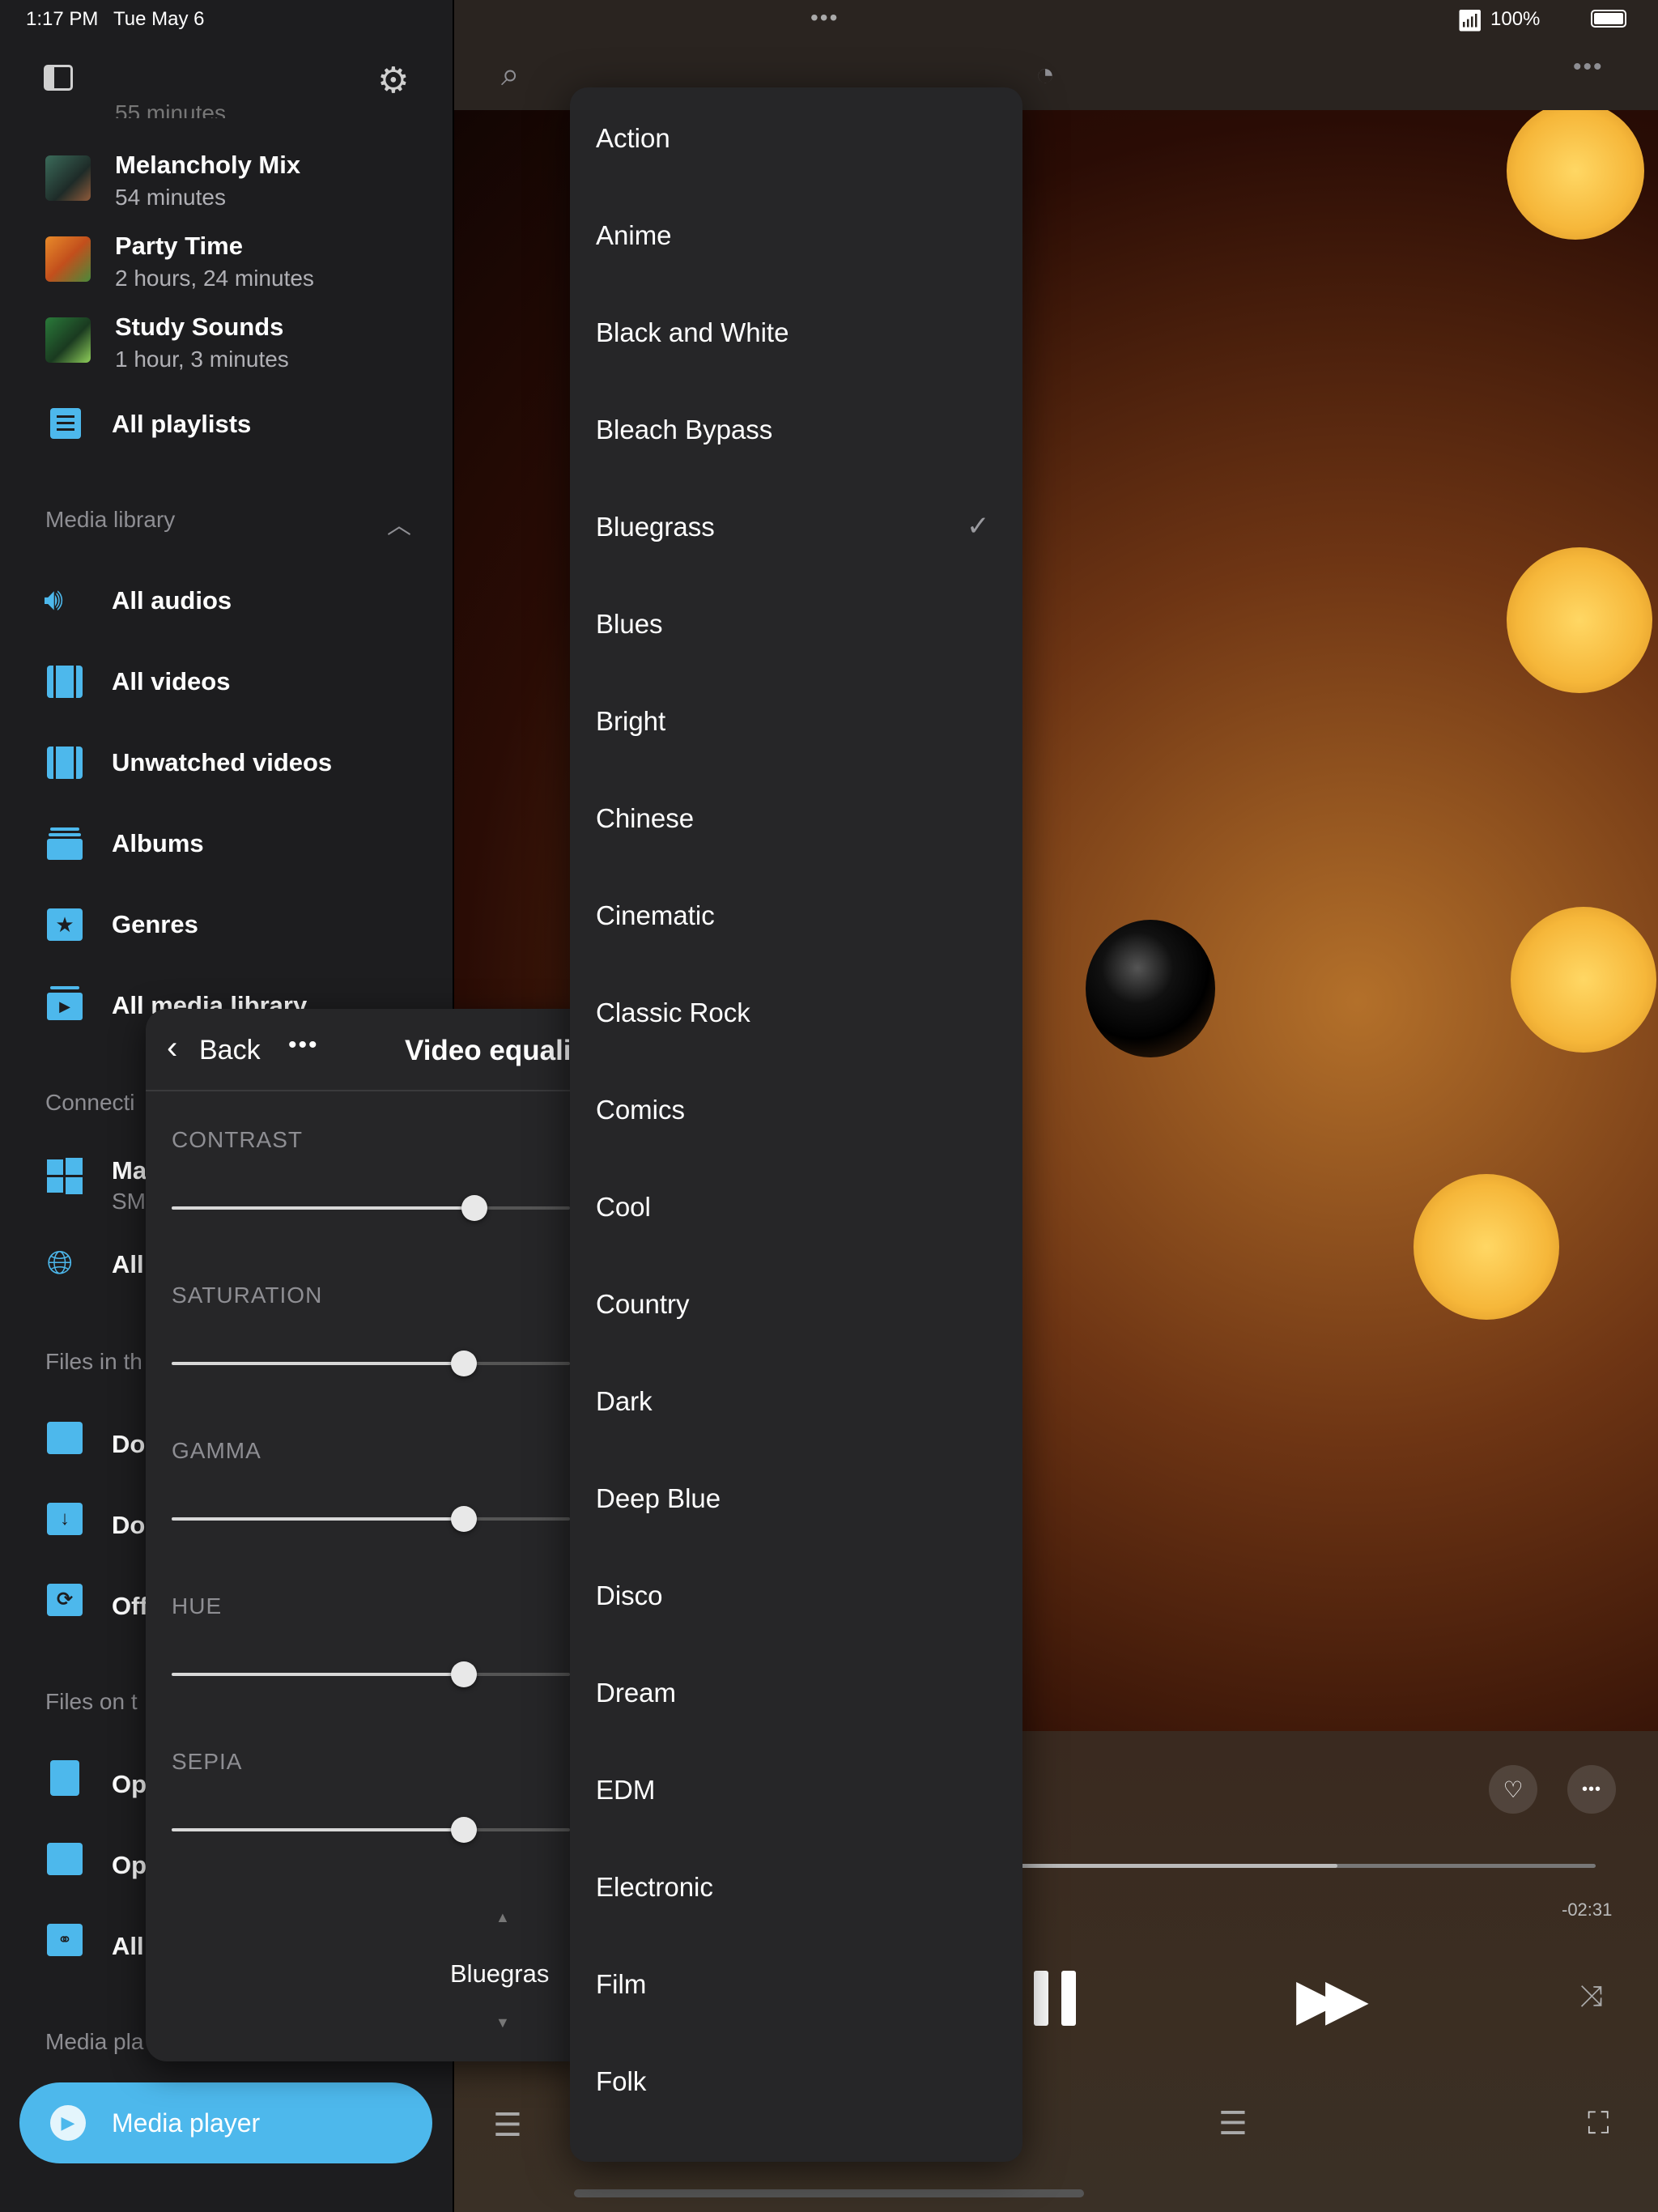 Image resolution: width=1658 pixels, height=2212 pixels. Describe the element at coordinates (655, 916) in the screenshot. I see `menu-item: Cinematic` at that location.